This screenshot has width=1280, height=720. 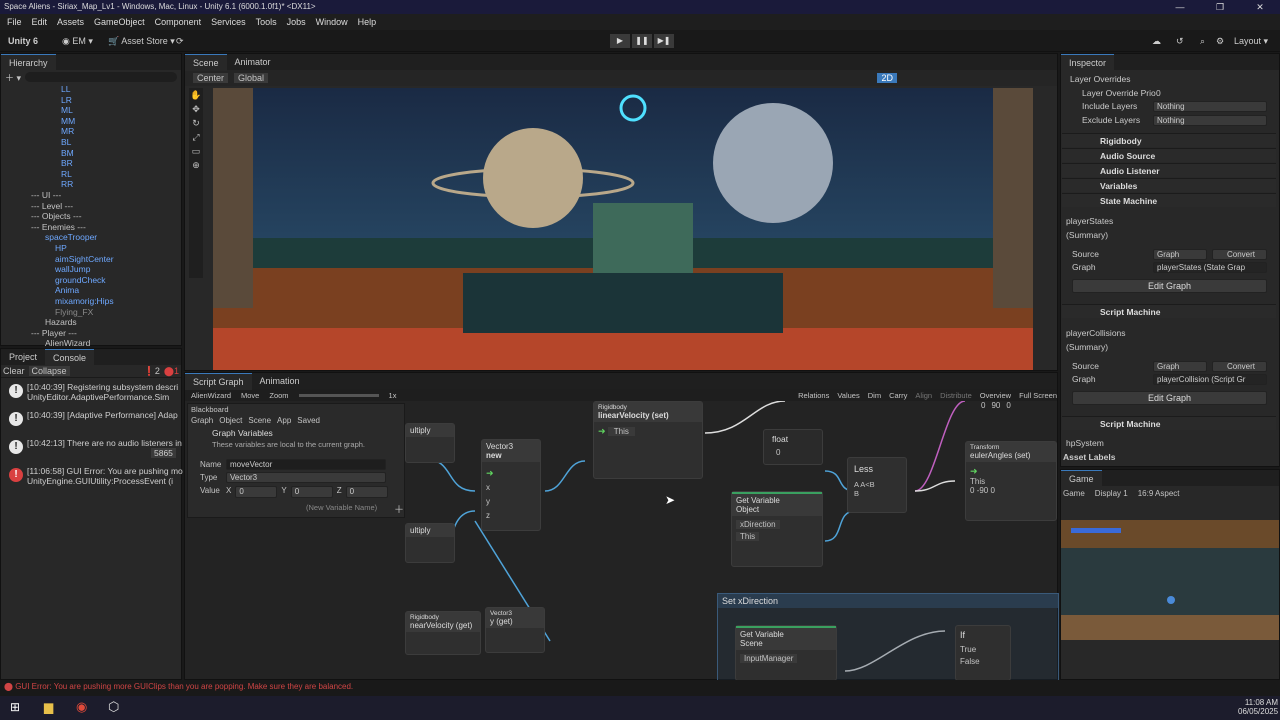 I want to click on transform-x: 0, so click(x=972, y=490).